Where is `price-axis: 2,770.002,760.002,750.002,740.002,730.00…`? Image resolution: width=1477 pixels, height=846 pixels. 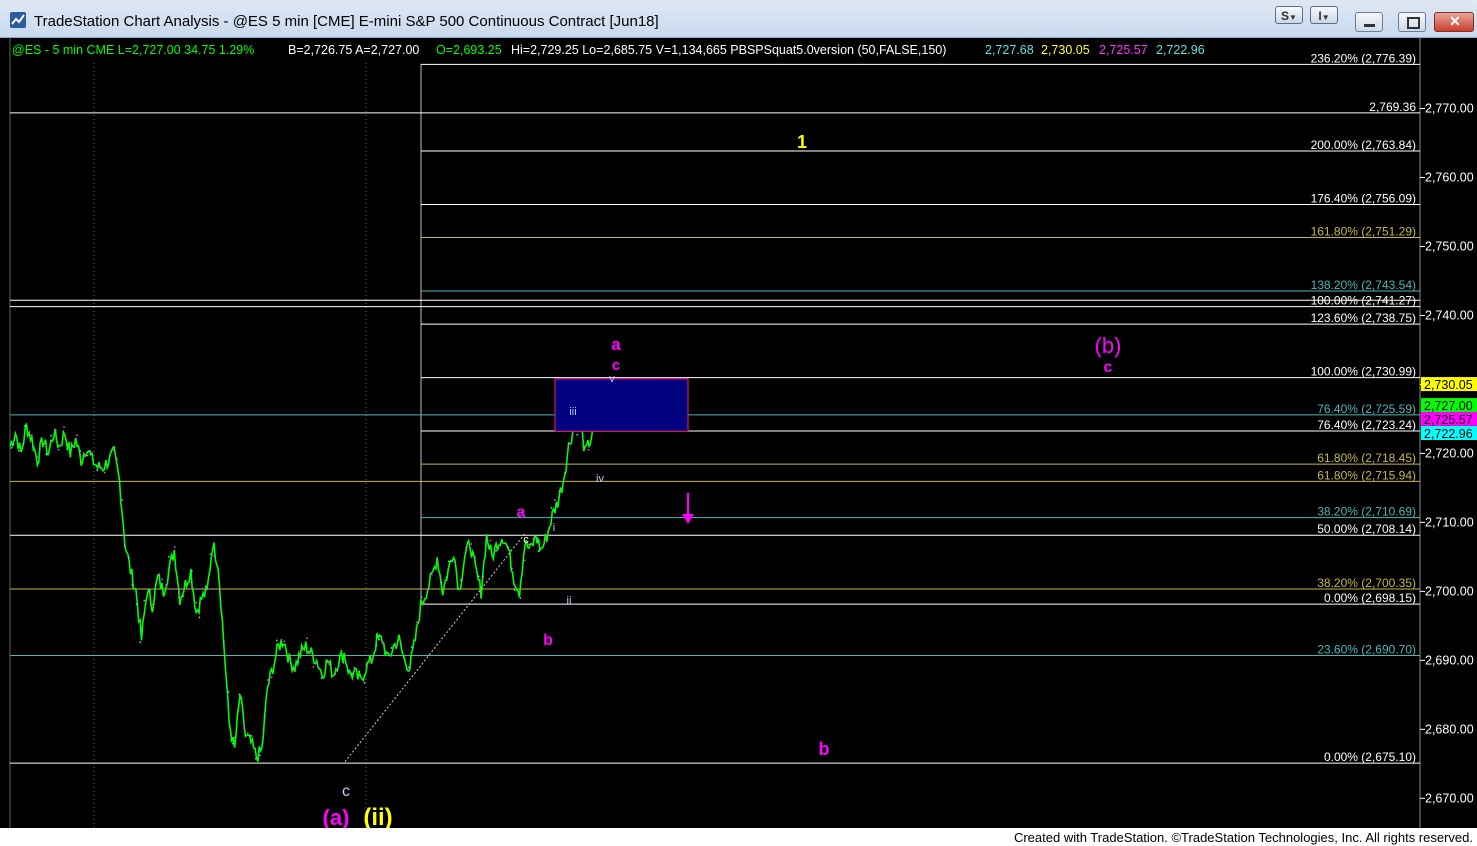 price-axis: 2,770.002,760.002,750.002,740.002,730.00… is located at coordinates (1448, 454).